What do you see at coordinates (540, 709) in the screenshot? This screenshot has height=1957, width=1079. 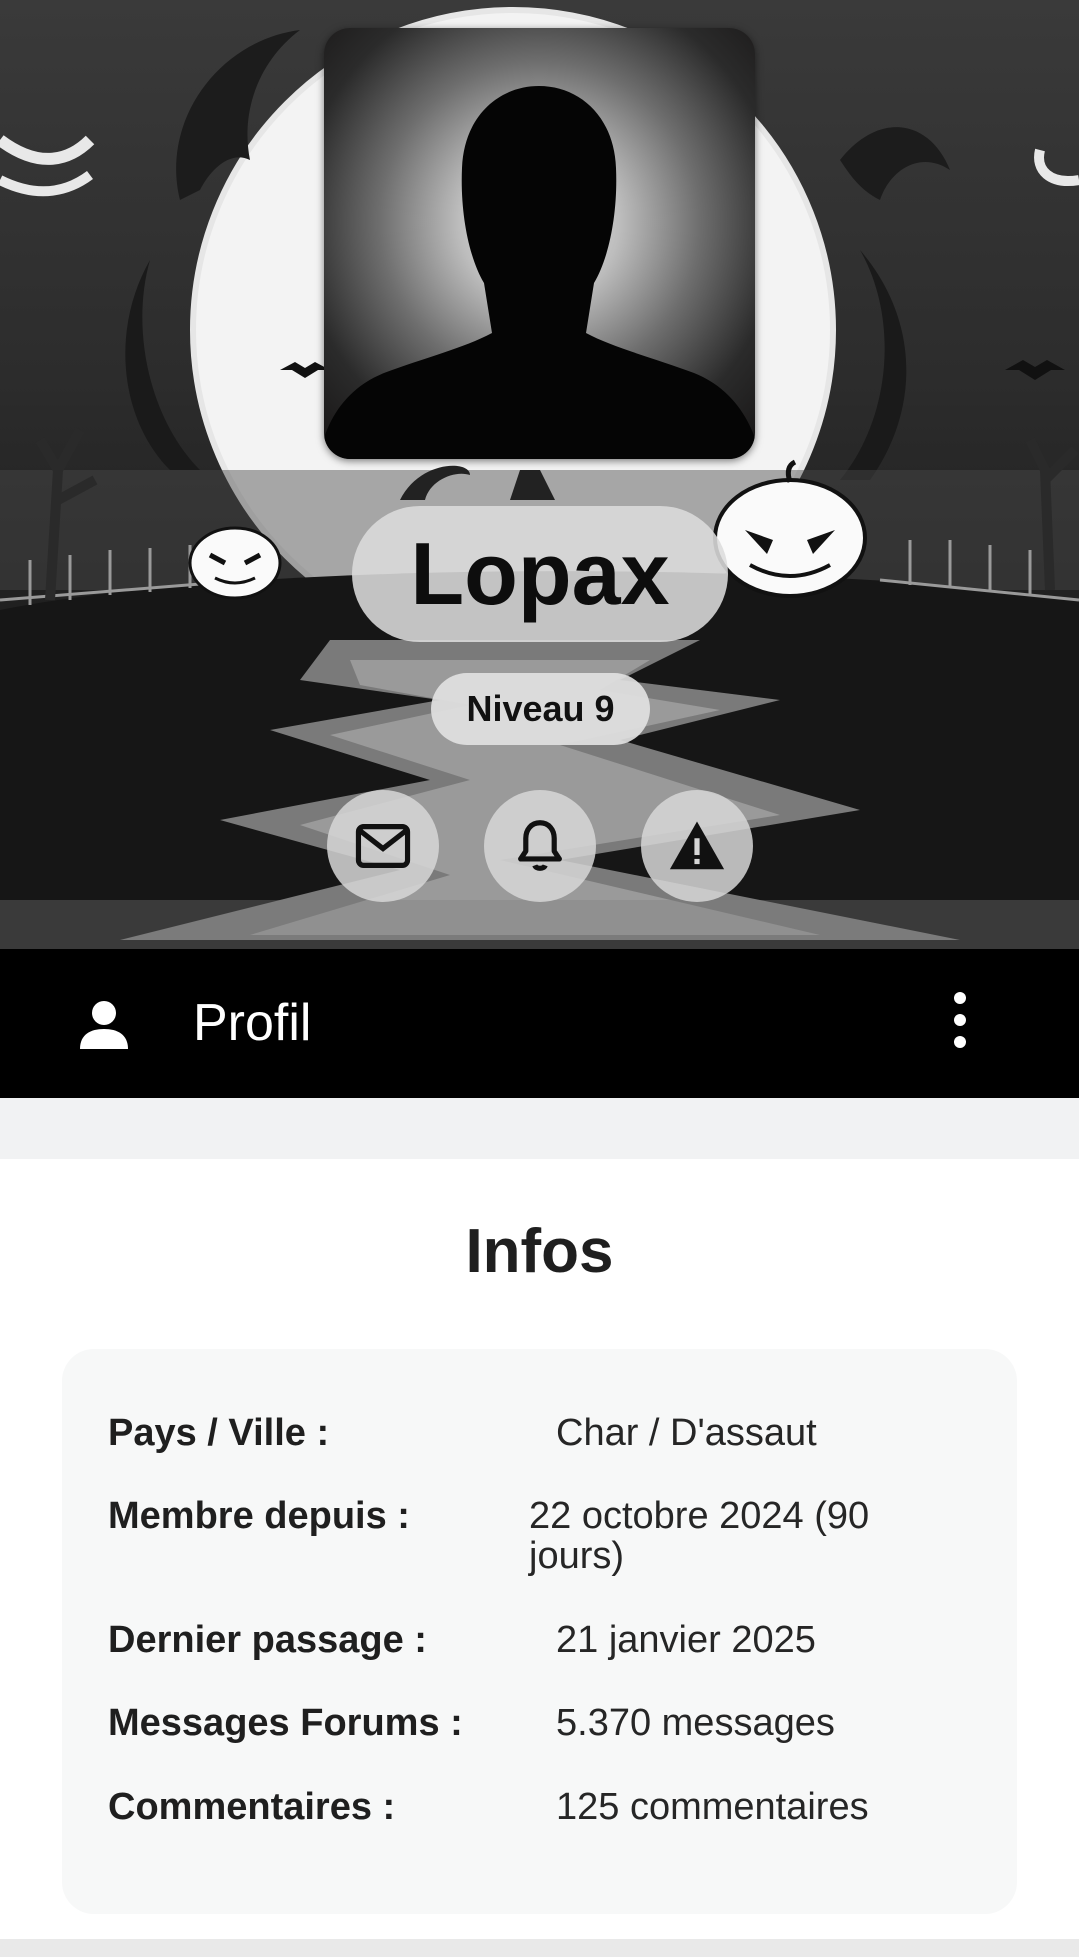 I see `level-badge: Niveau 9` at bounding box center [540, 709].